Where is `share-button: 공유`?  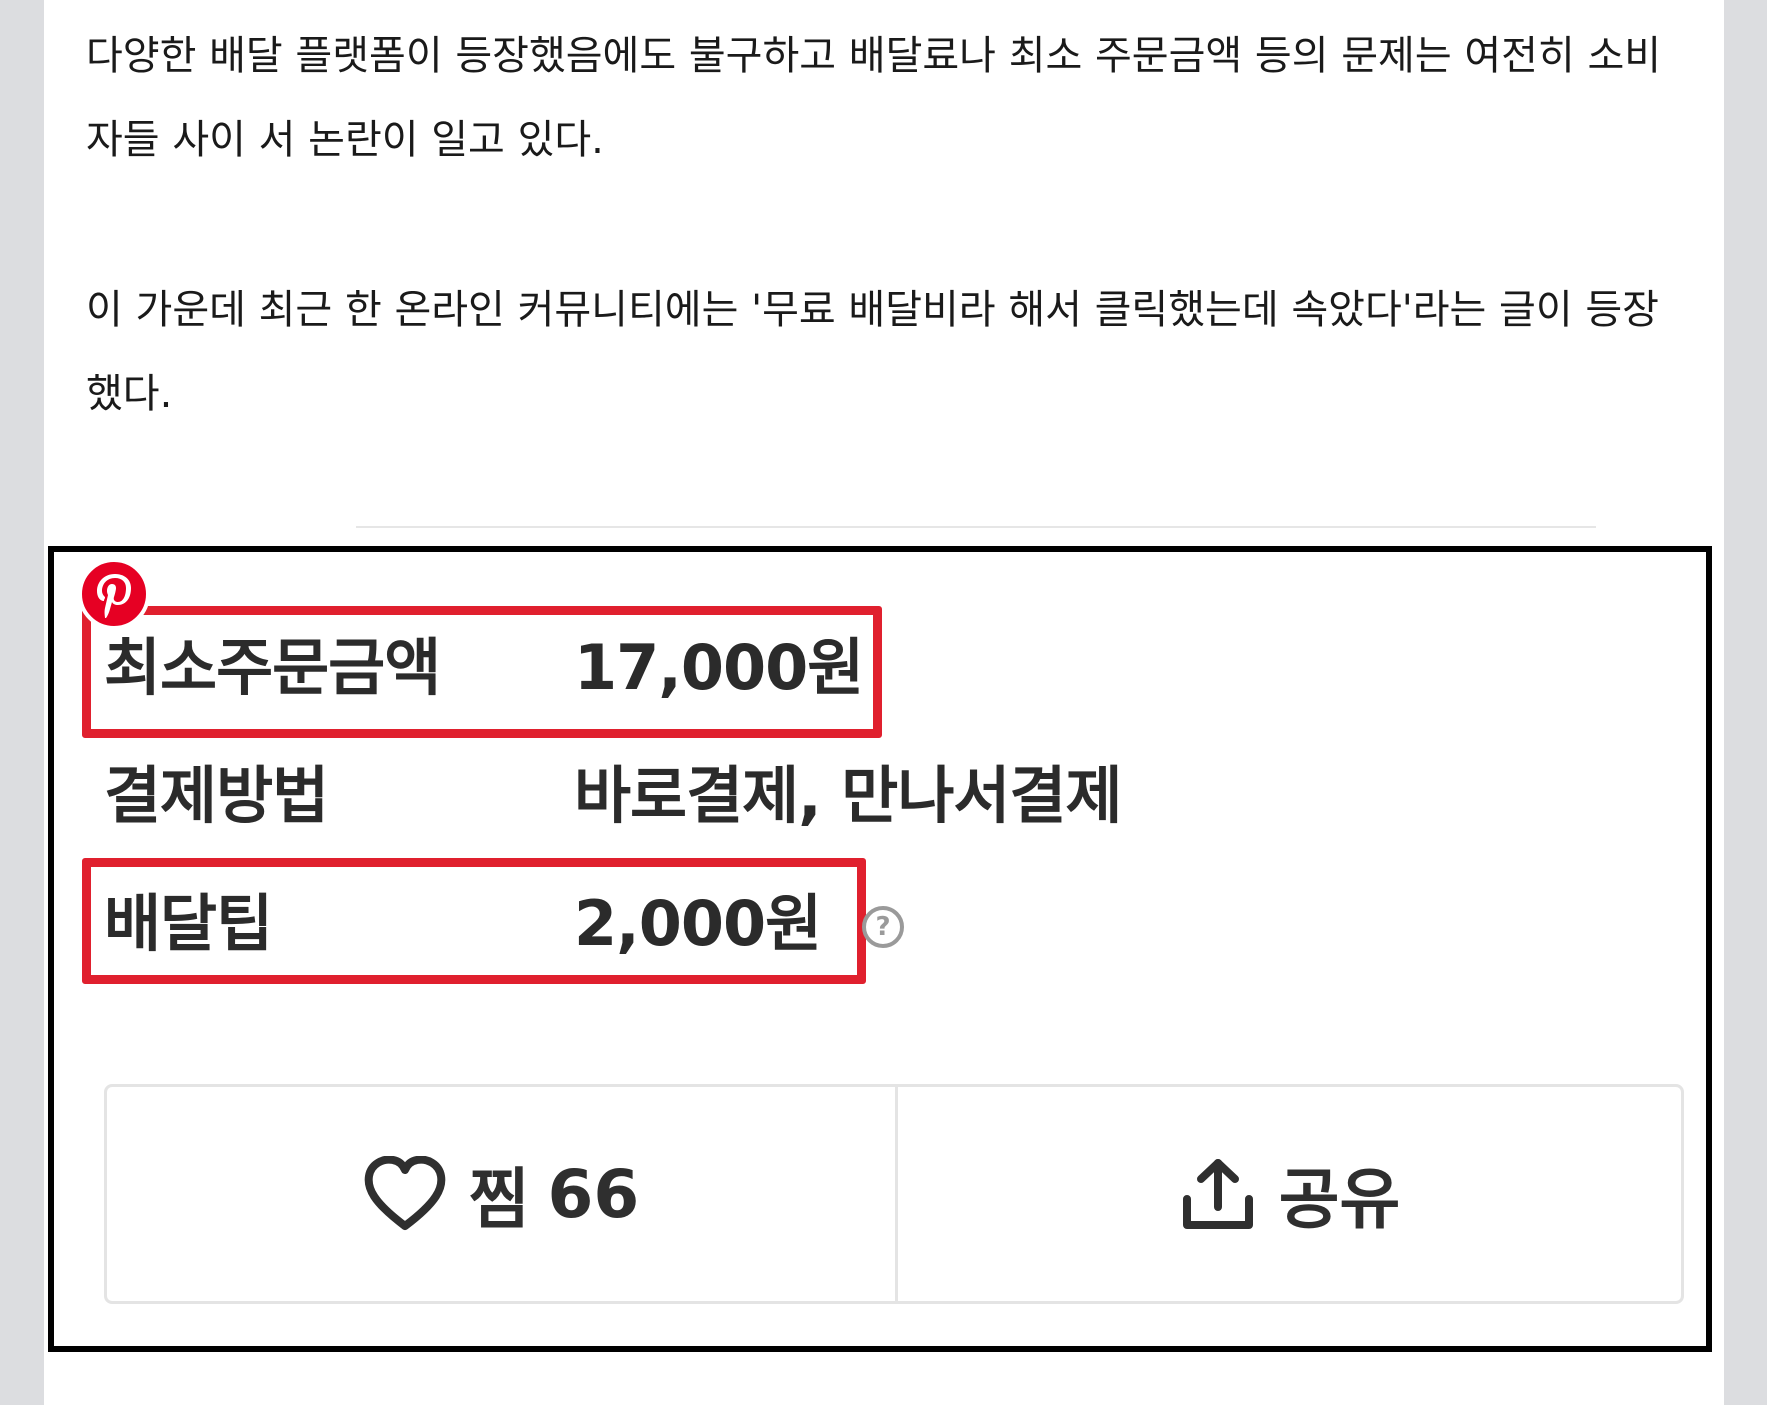 share-button: 공유 is located at coordinates (1289, 1194).